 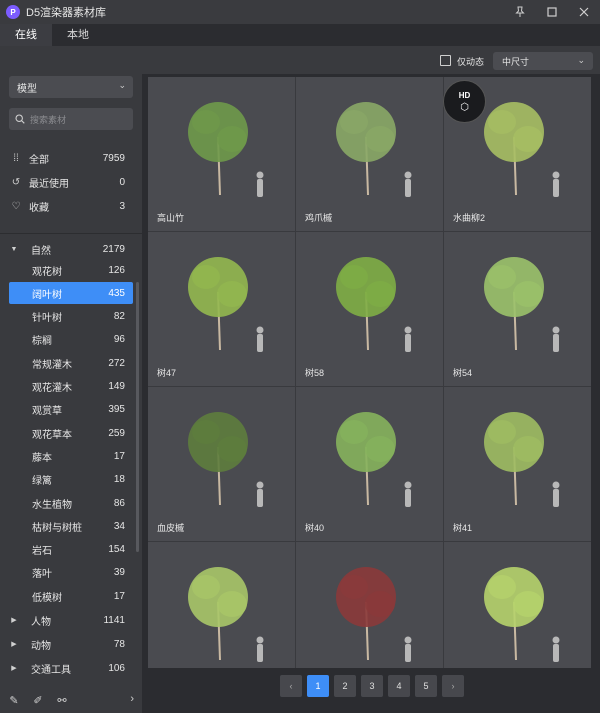 What do you see at coordinates (71, 526) in the screenshot?
I see `sidebar-category-item: 枯树与树桩 34` at bounding box center [71, 526].